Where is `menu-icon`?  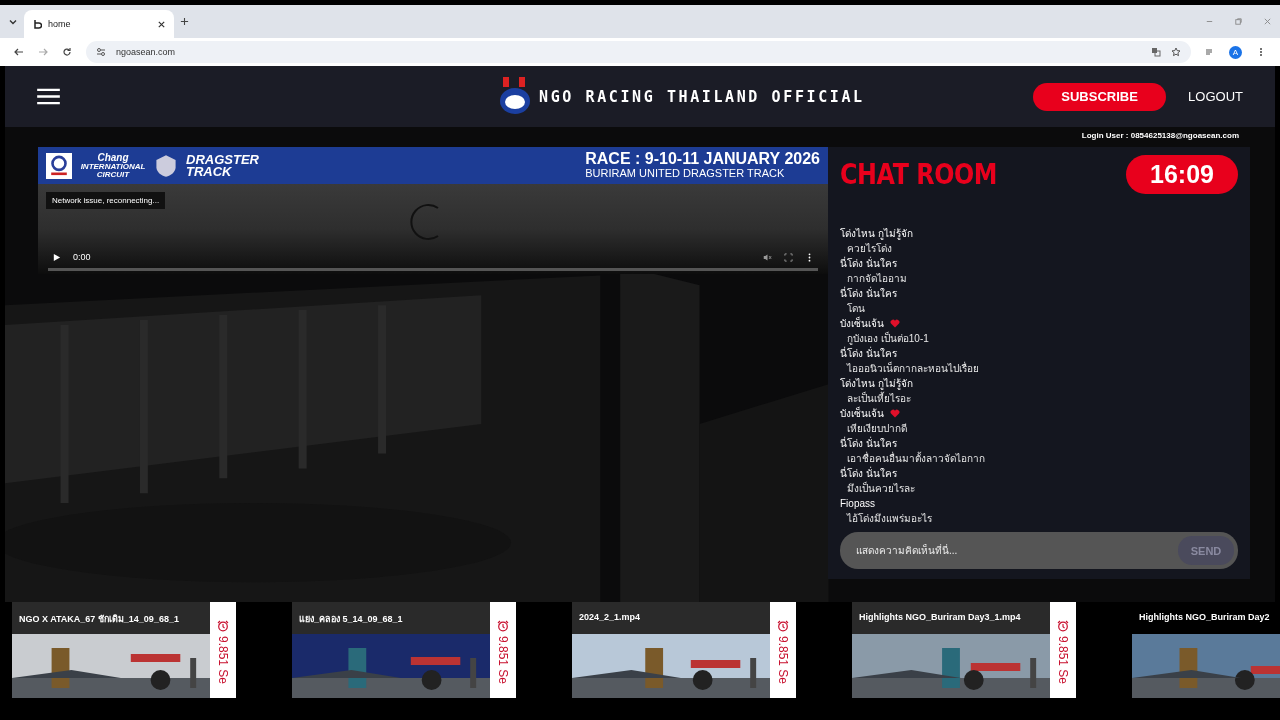 menu-icon is located at coordinates (48, 96).